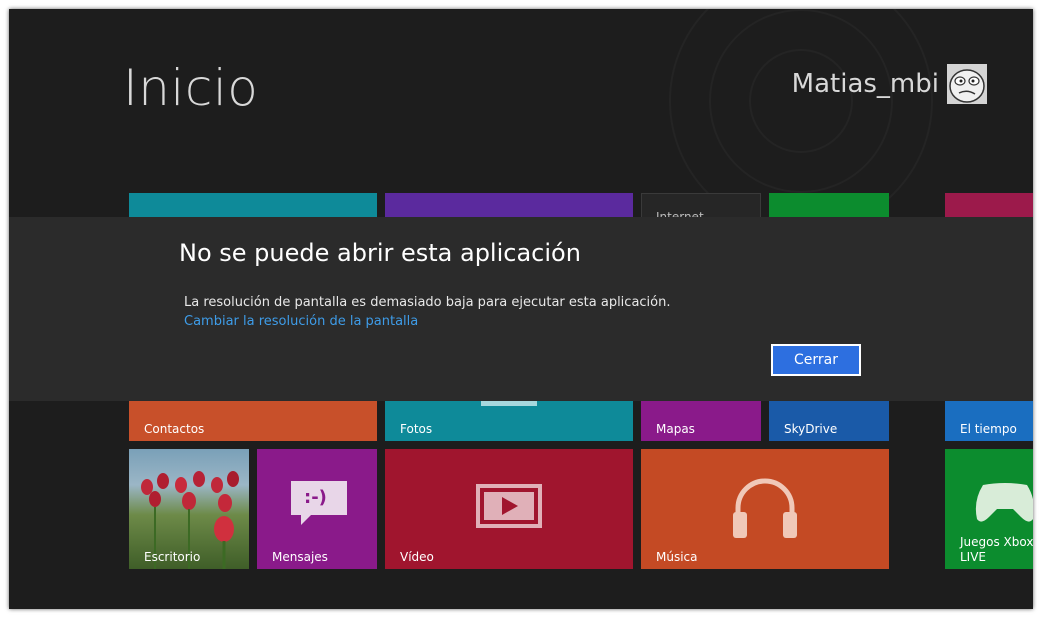  What do you see at coordinates (675, 429) in the screenshot?
I see `tile-label: Mapas` at bounding box center [675, 429].